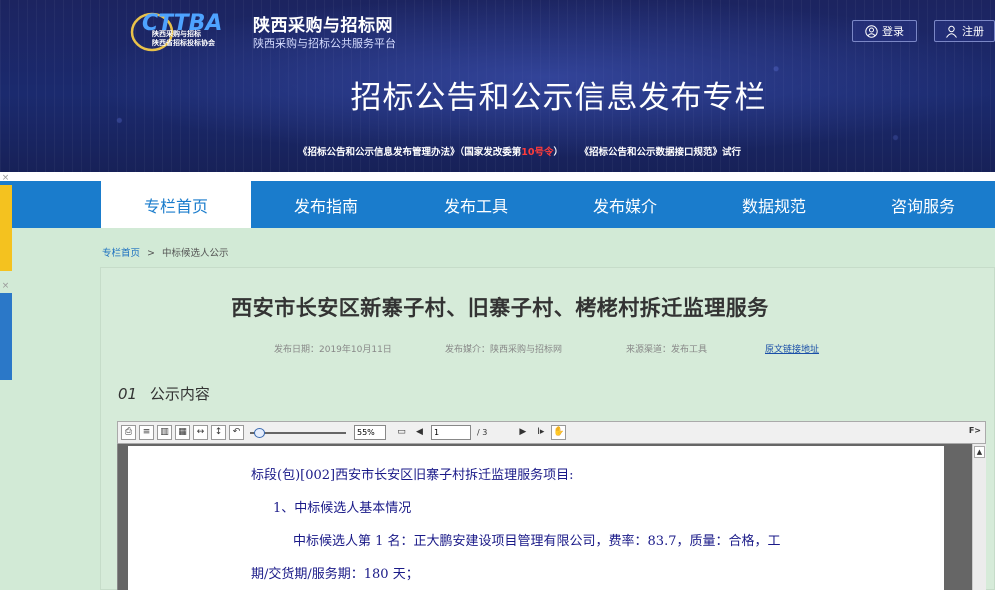  I want to click on main-nav: 专栏首页 发布指南 发布工具 发布媒介 数据规范 咨询服务, so click(497, 204).